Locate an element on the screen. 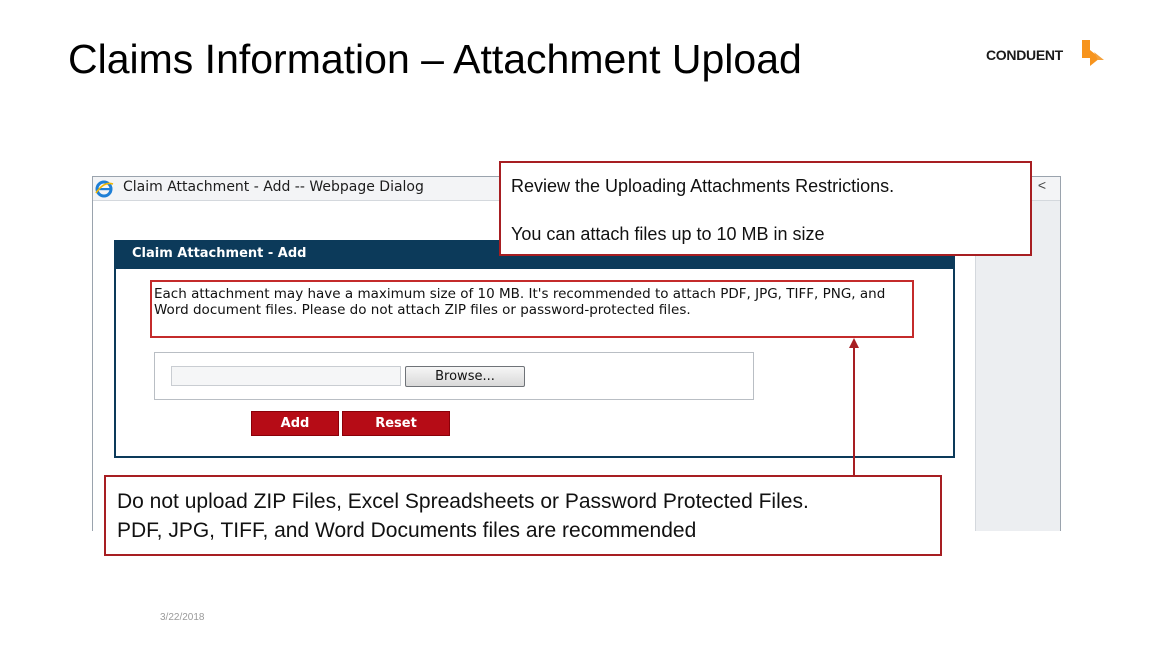 Image resolution: width=1152 pixels, height=648 pixels. callout-top-line2: You can attach files up to 10 MB in size is located at coordinates (668, 234).